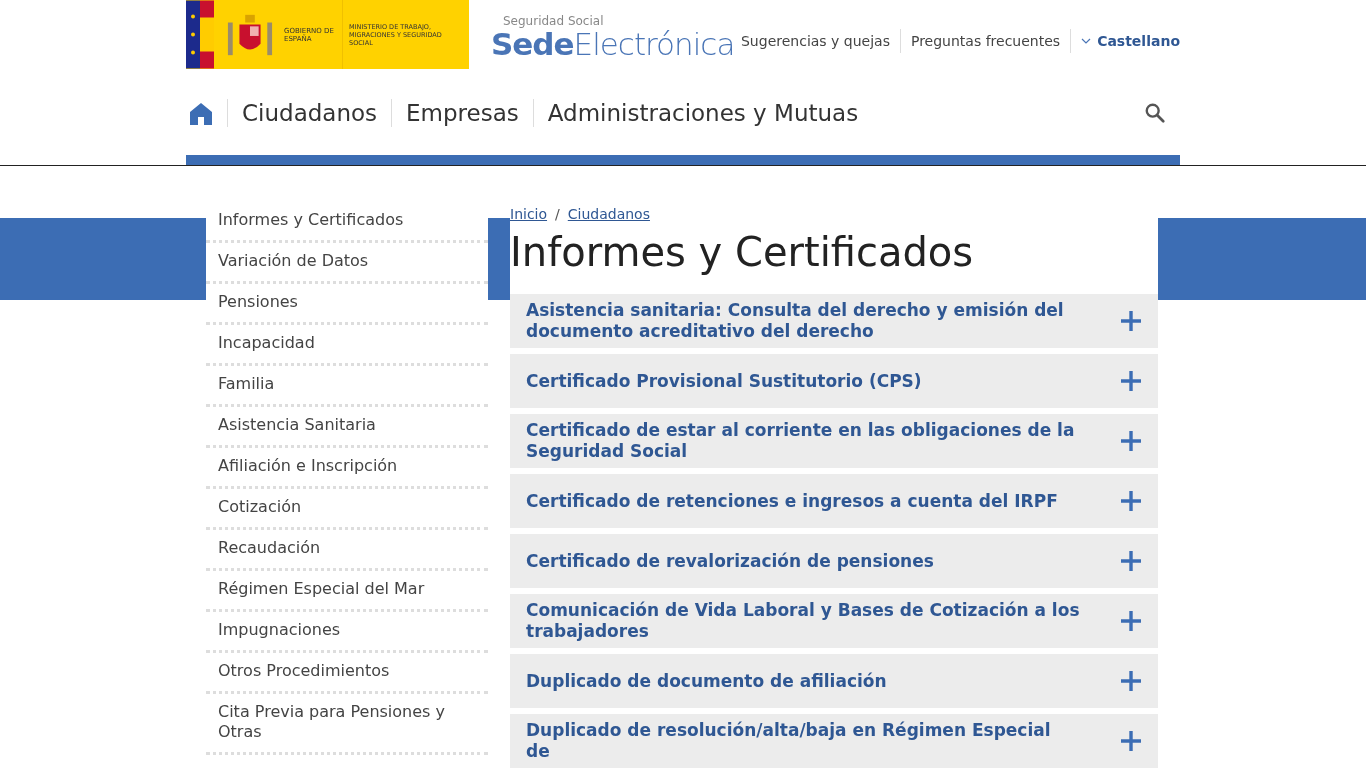 This screenshot has width=1366, height=768. I want to click on sidebar-link: Pensiones, so click(347, 304).